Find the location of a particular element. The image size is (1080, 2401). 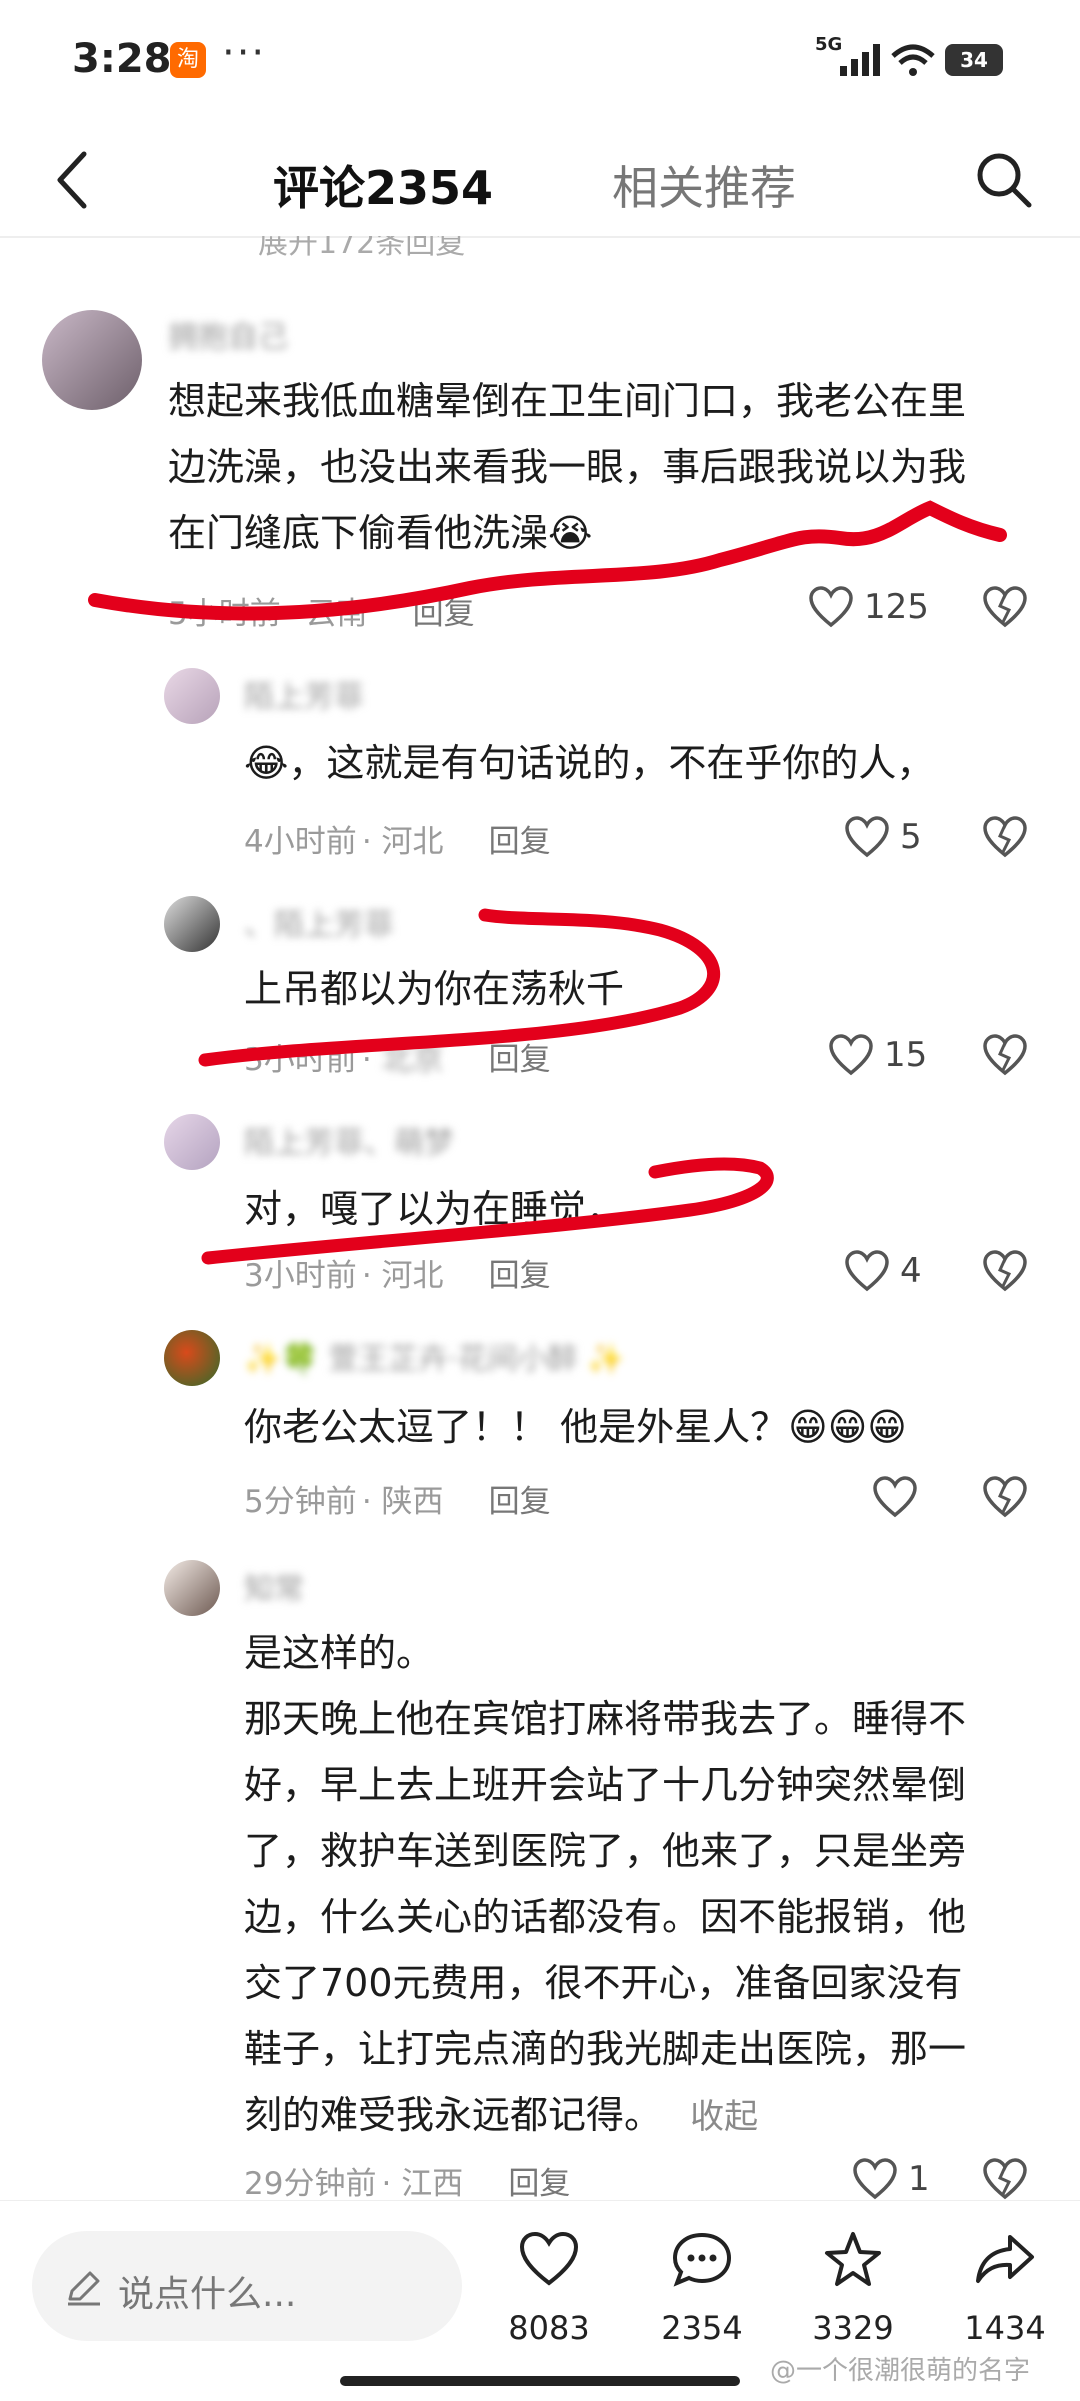

like-button: 15 is located at coordinates (877, 1055).